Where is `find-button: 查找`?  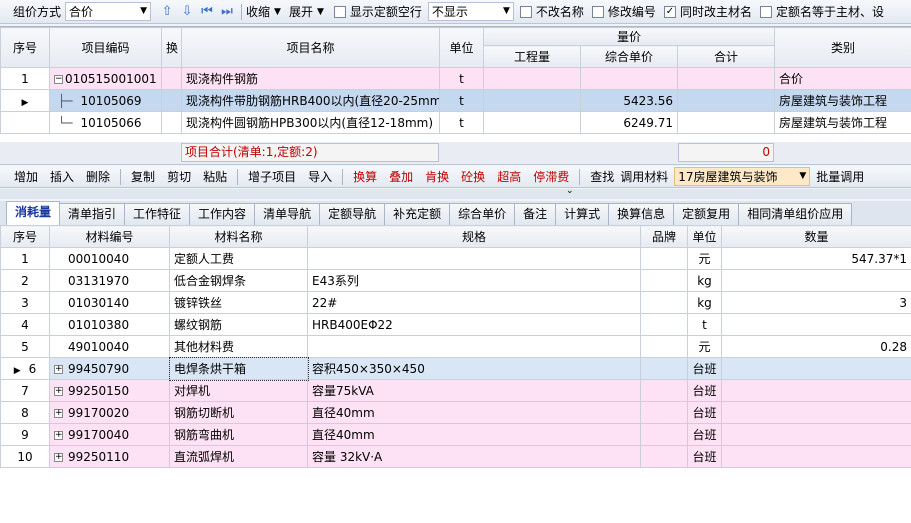
find-button: 查找 is located at coordinates (602, 176).